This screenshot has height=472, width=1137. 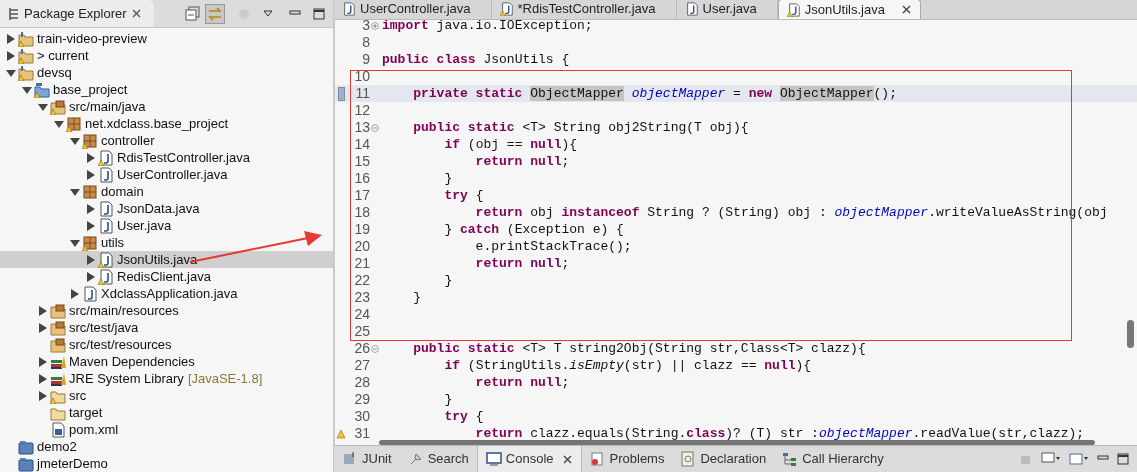 What do you see at coordinates (691, 9) in the screenshot?
I see `java-file-icon` at bounding box center [691, 9].